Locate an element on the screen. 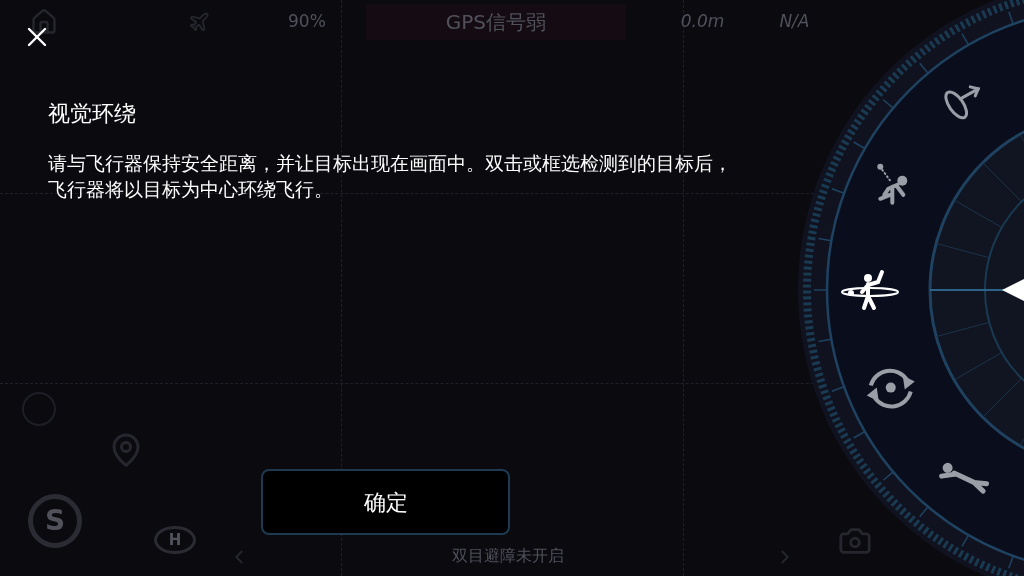 The image size is (1024, 576). pointer-icon is located at coordinates (1013, 290).